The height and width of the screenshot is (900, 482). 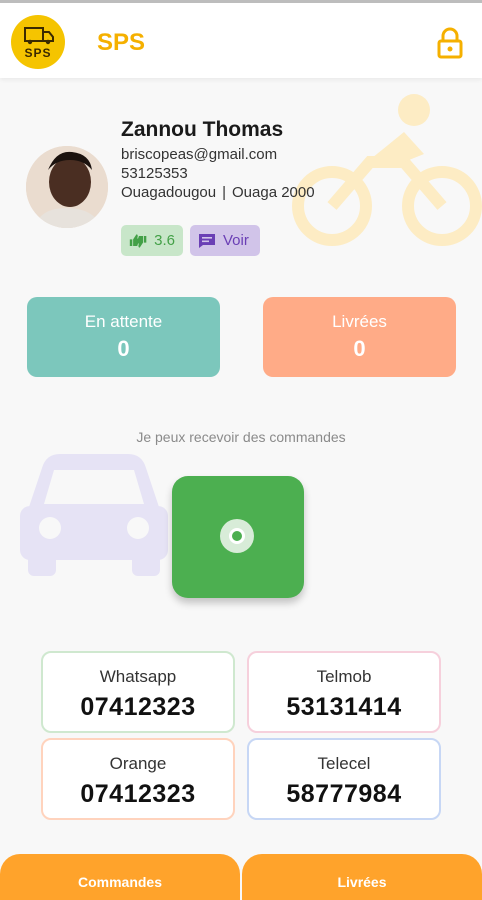 I want to click on user-address: Ouagadougou | Ouaga 2000, so click(x=218, y=192).